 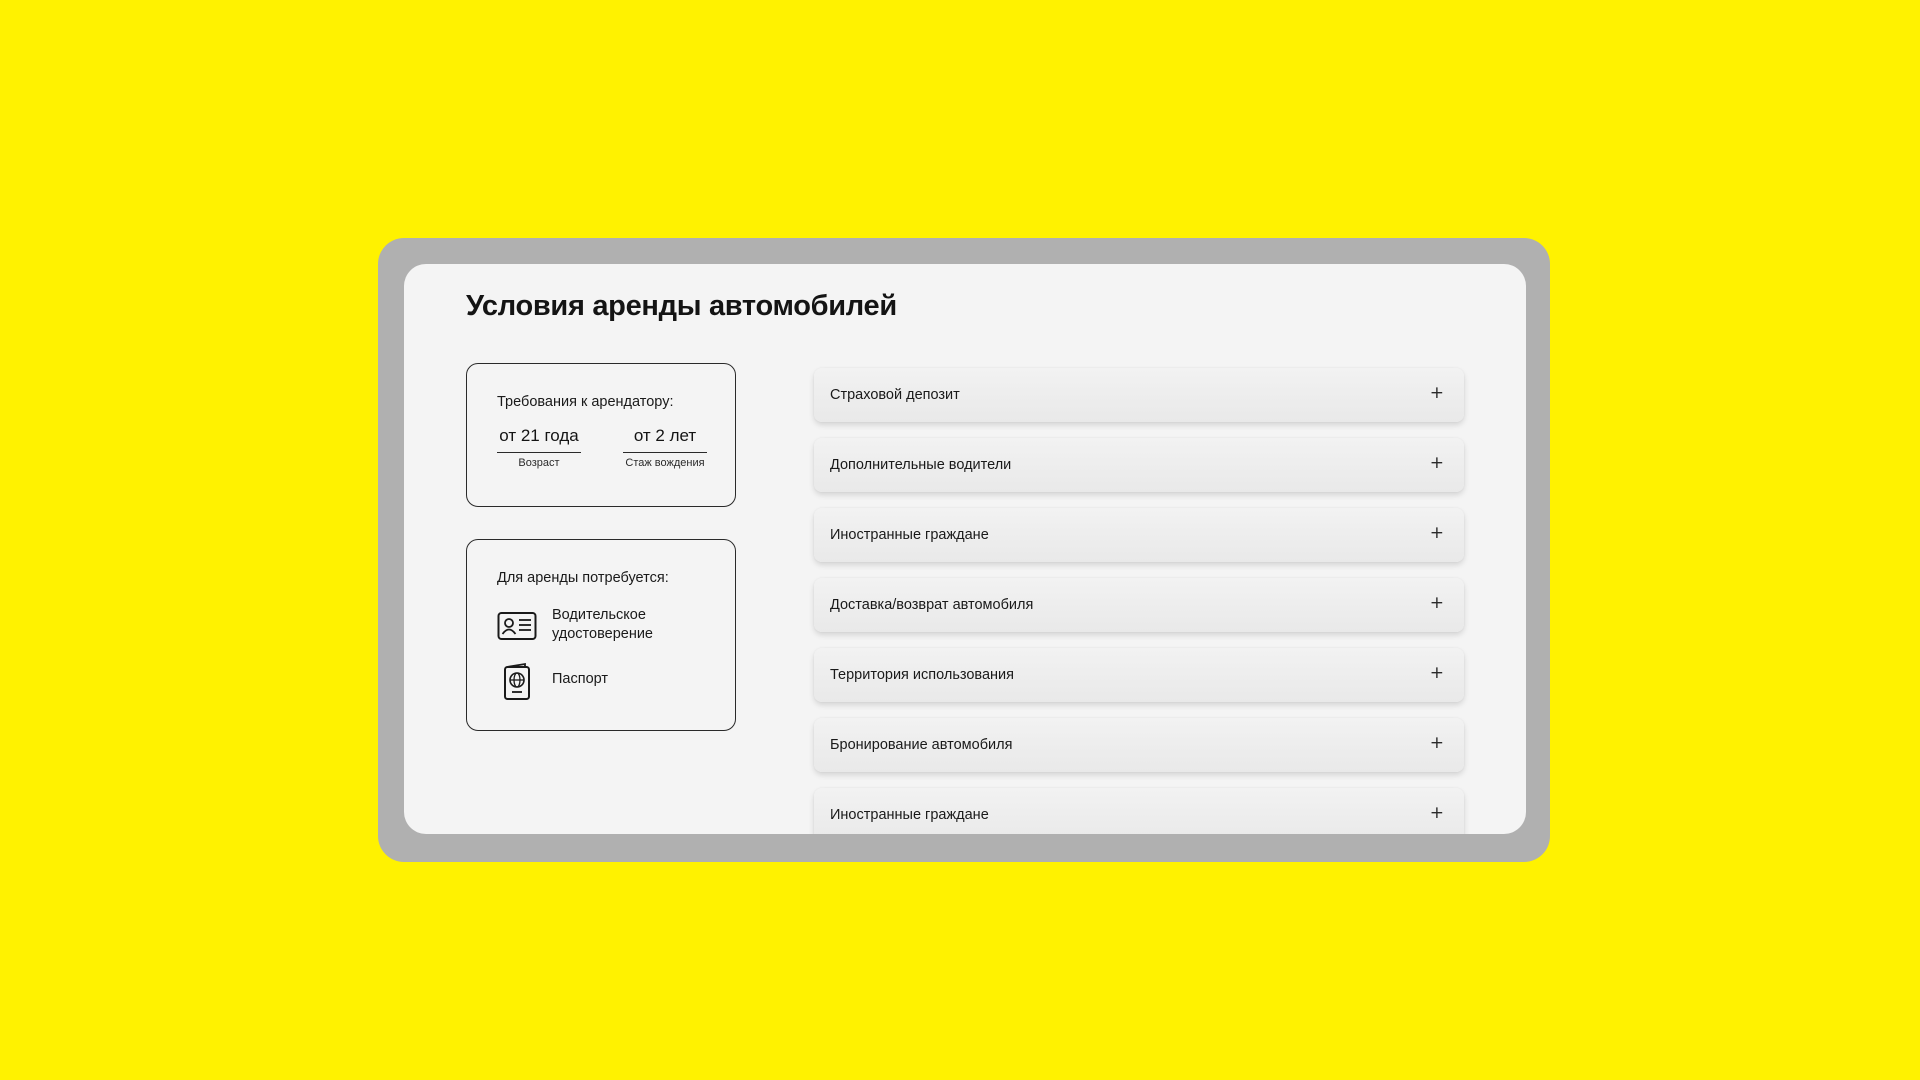 What do you see at coordinates (517, 682) in the screenshot?
I see `passport-icon` at bounding box center [517, 682].